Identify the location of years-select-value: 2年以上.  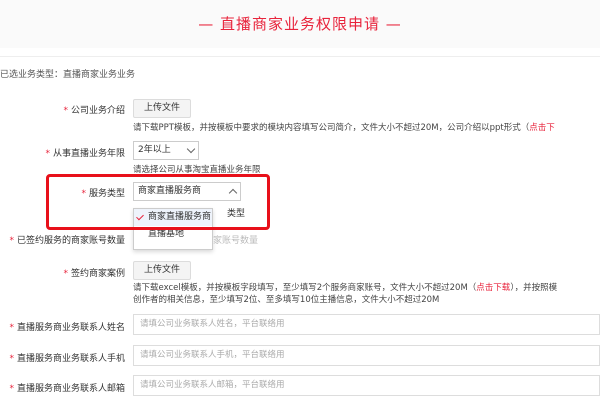
(154, 150).